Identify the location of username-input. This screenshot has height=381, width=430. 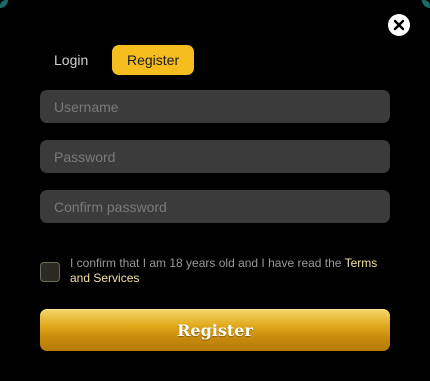
(215, 106).